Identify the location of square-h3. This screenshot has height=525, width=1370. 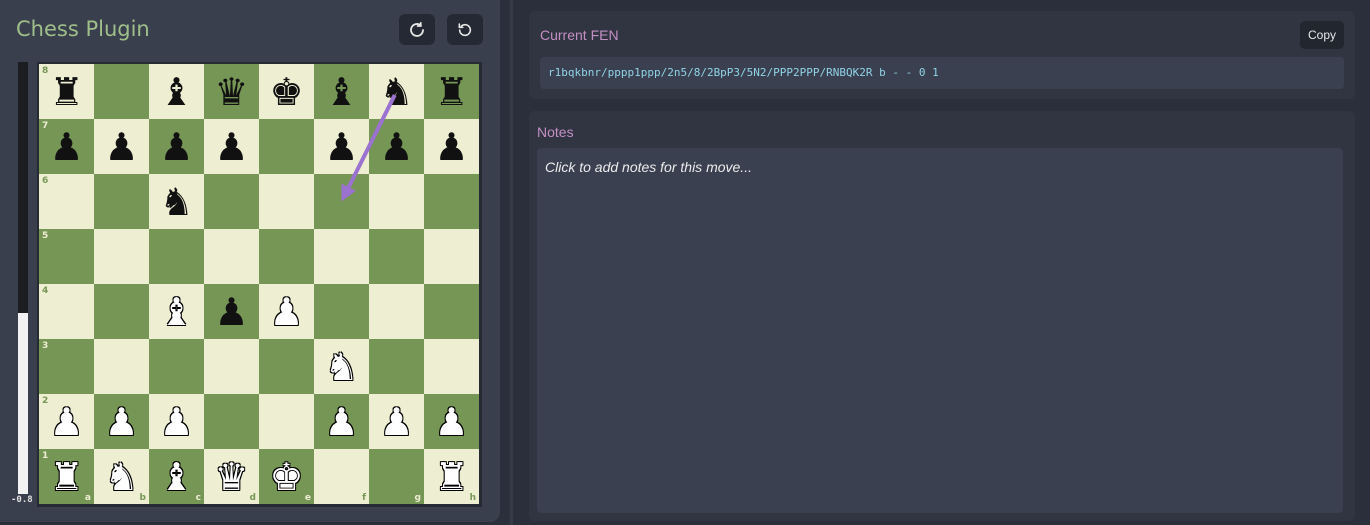
(451, 366).